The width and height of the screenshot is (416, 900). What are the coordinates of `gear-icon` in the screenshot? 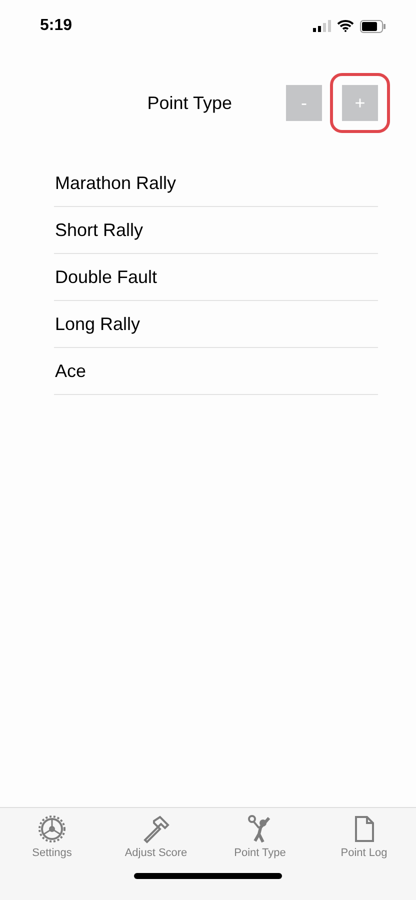 It's located at (52, 829).